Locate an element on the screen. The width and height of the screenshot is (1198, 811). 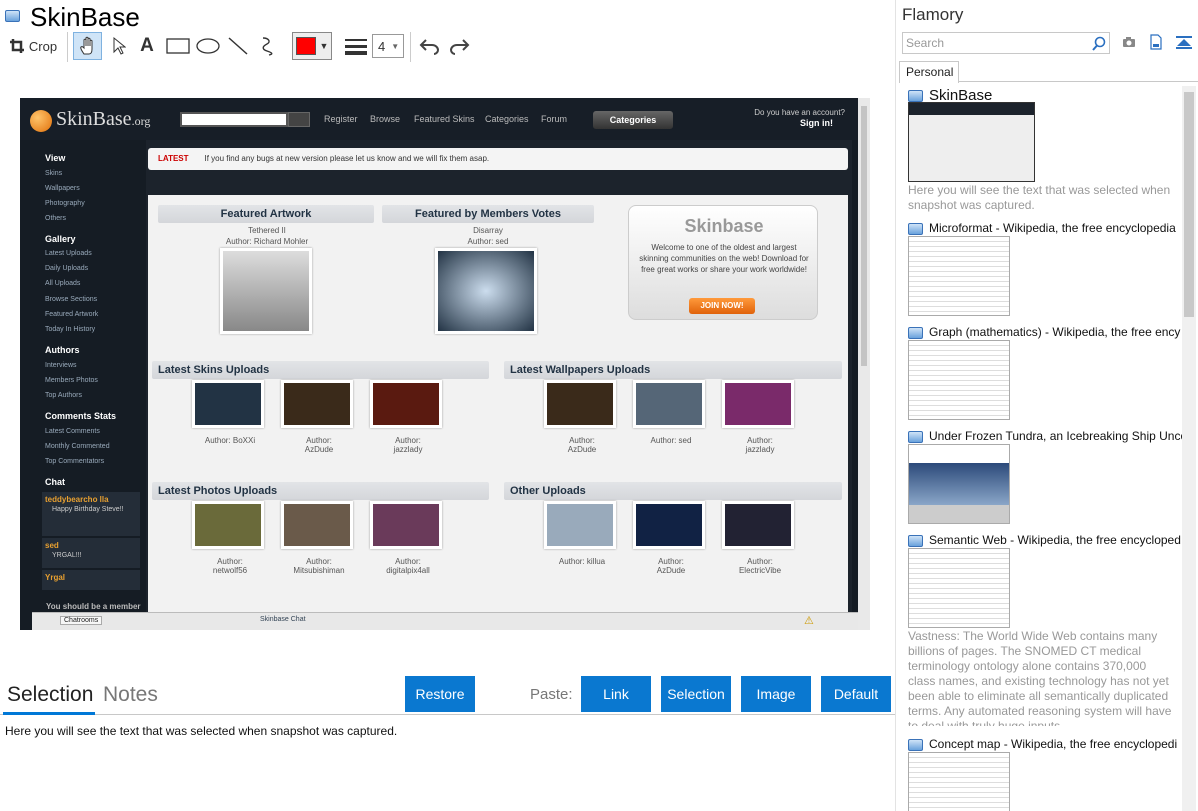
paste-default-button: Default is located at coordinates (856, 694).